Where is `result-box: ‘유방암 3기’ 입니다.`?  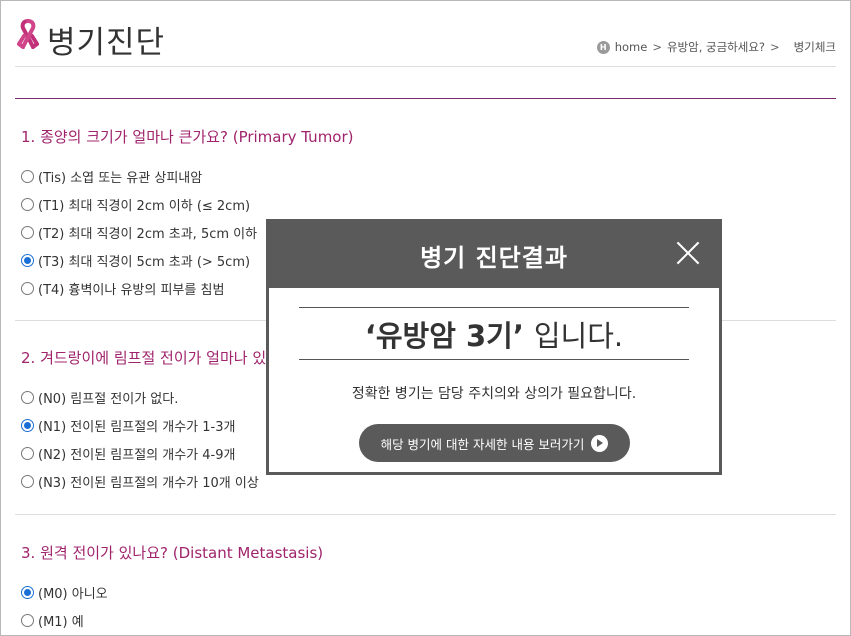 result-box: ‘유방암 3기’ 입니다. is located at coordinates (494, 333).